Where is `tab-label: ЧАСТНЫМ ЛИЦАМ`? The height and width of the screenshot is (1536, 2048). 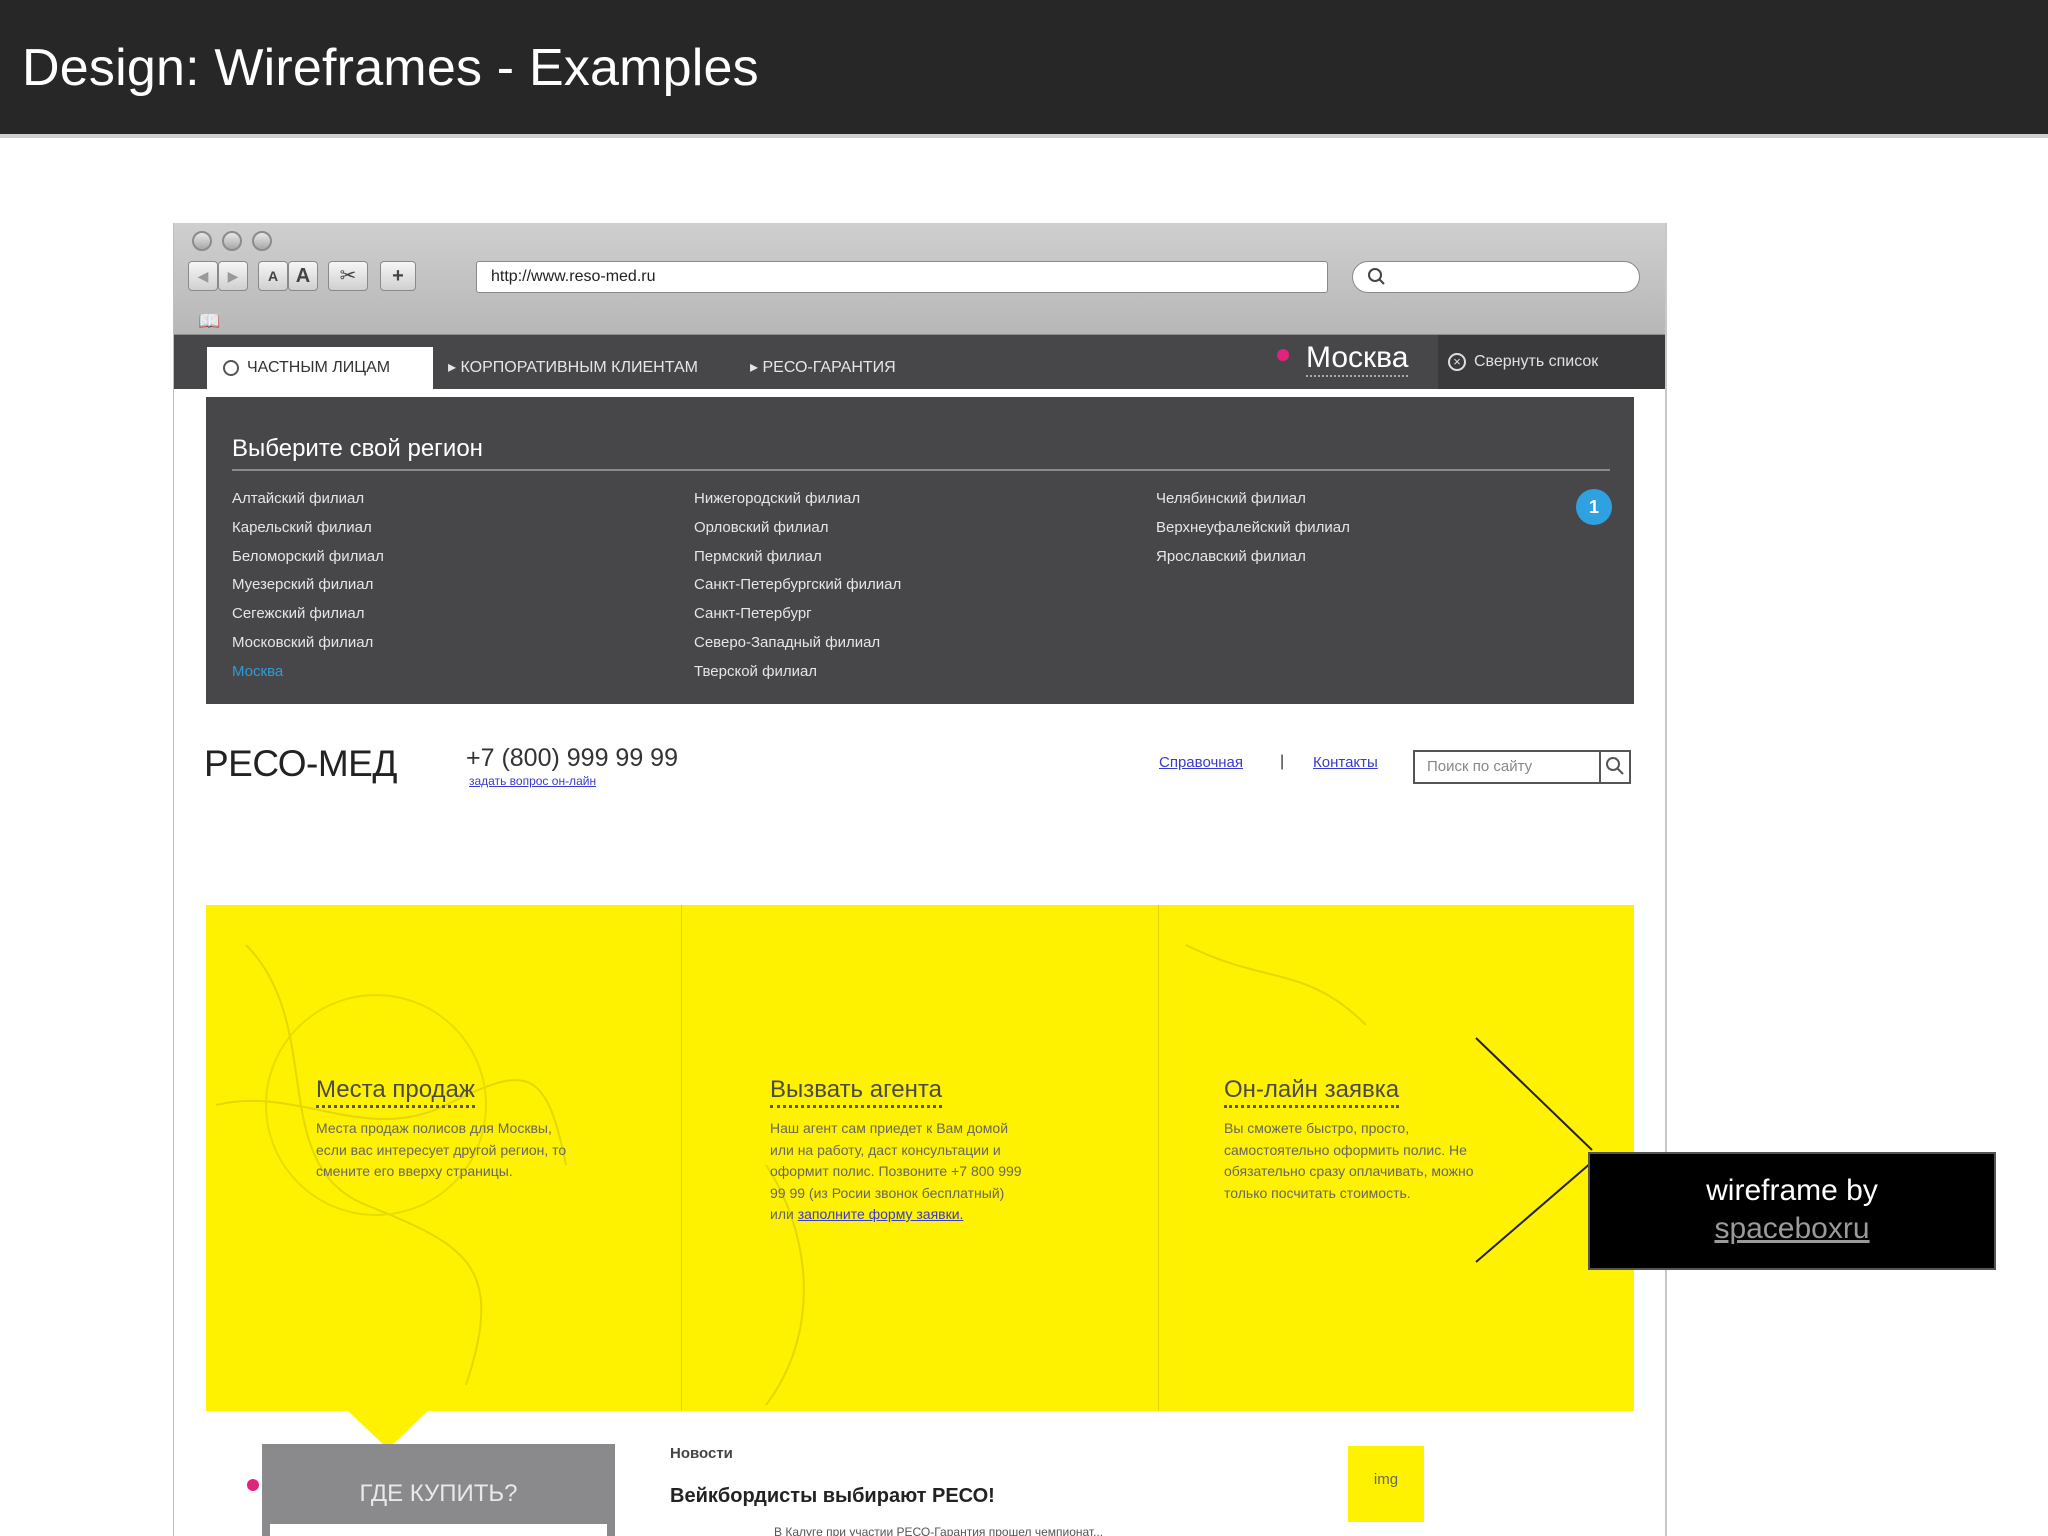
tab-label: ЧАСТНЫМ ЛИЦАМ is located at coordinates (319, 367).